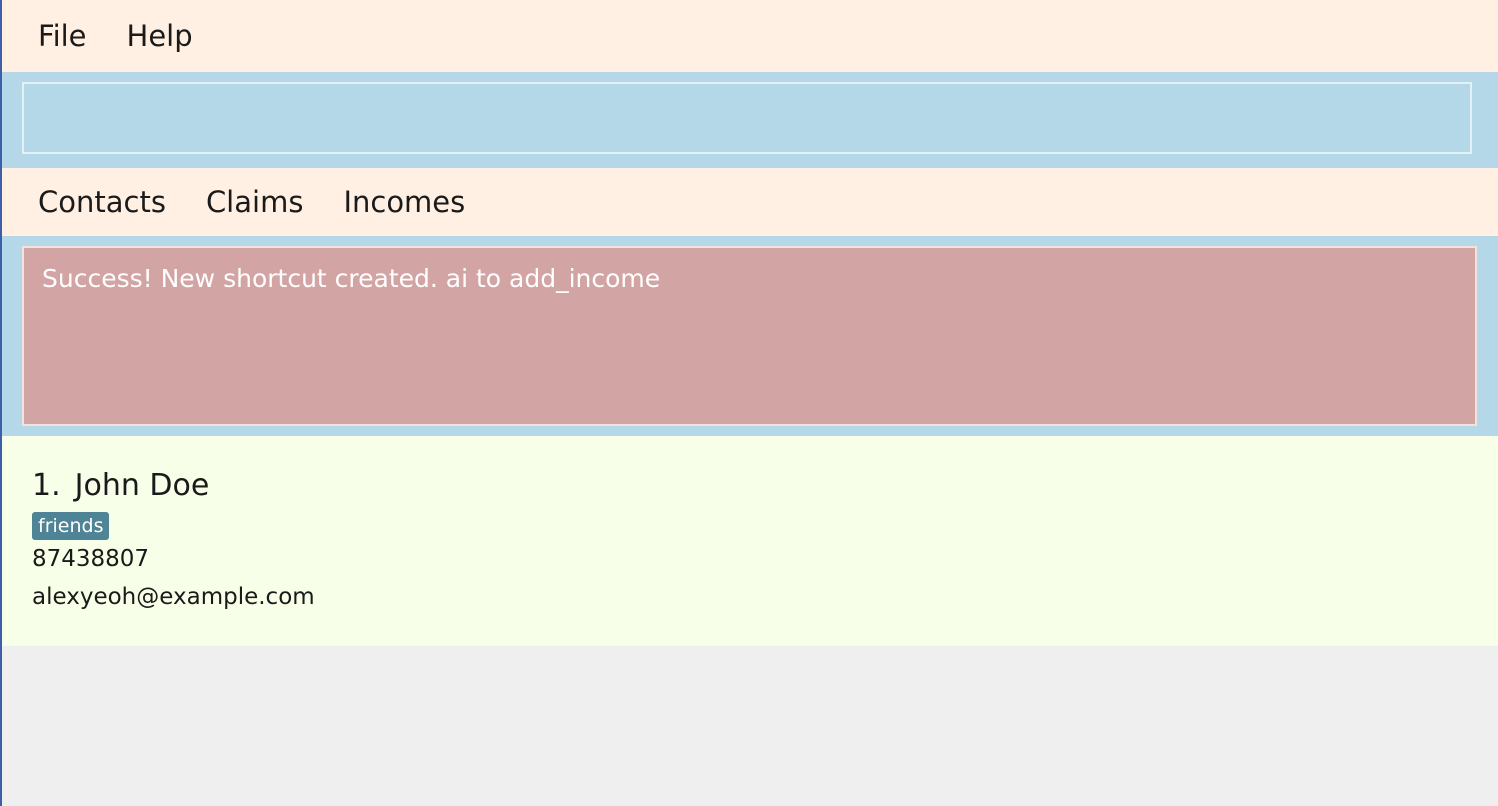 The height and width of the screenshot is (806, 1498). I want to click on tab-contacts: Contacts, so click(102, 202).